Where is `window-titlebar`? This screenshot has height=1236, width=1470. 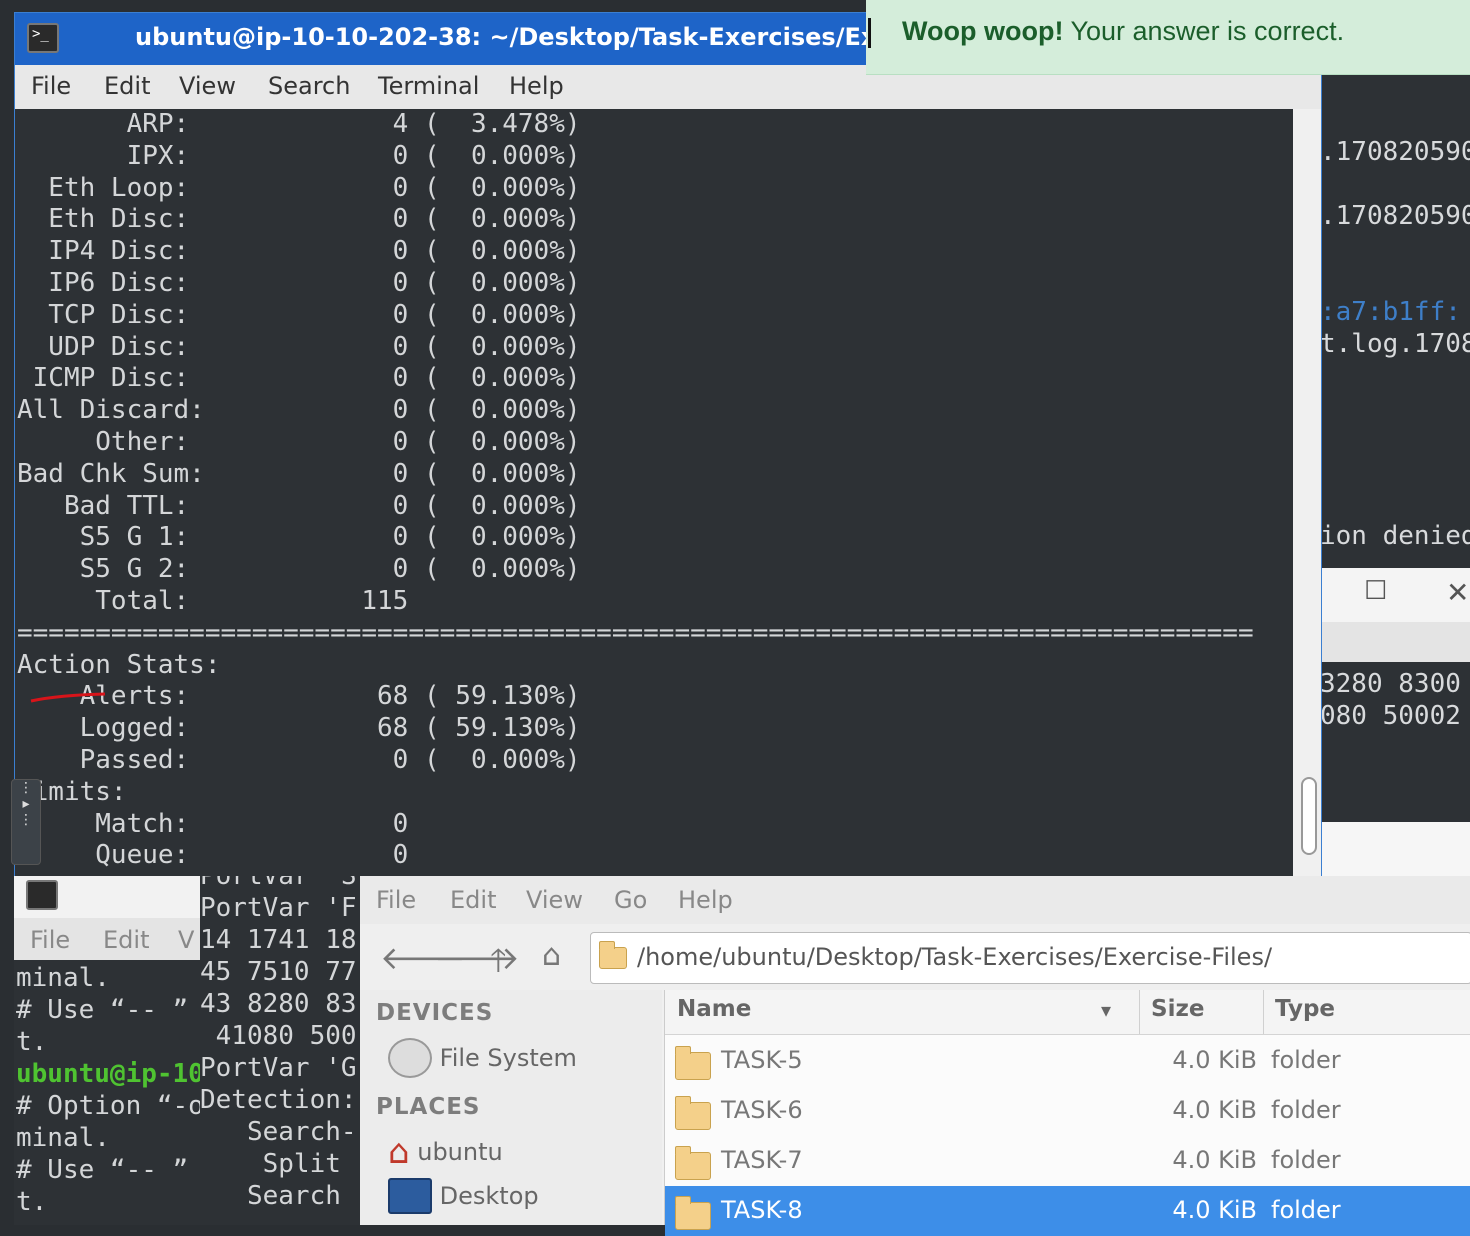
window-titlebar is located at coordinates (107, 897).